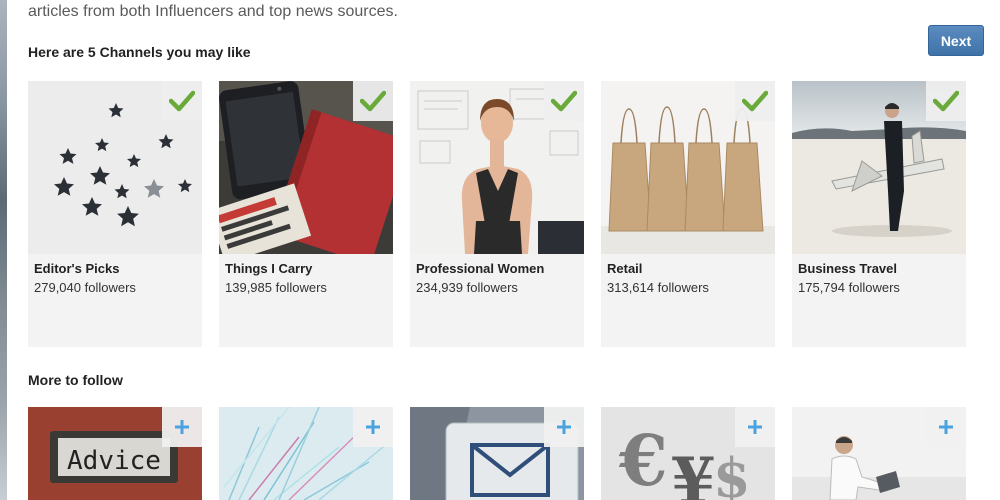 The width and height of the screenshot is (1000, 500). What do you see at coordinates (847, 268) in the screenshot?
I see `channel-name: Business Travel` at bounding box center [847, 268].